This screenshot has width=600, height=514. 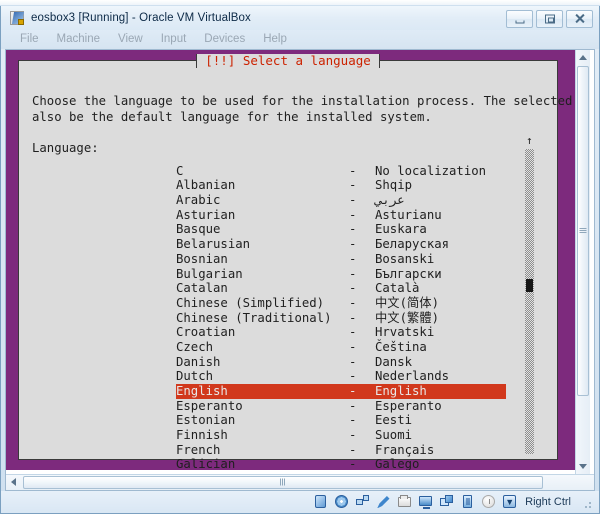 I want to click on vm-vertical-scroll-thumb, so click(x=583, y=230).